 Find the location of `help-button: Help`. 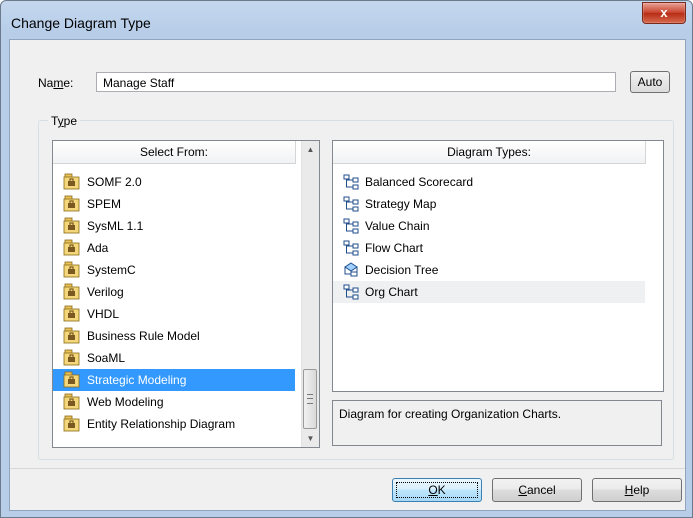

help-button: Help is located at coordinates (637, 490).